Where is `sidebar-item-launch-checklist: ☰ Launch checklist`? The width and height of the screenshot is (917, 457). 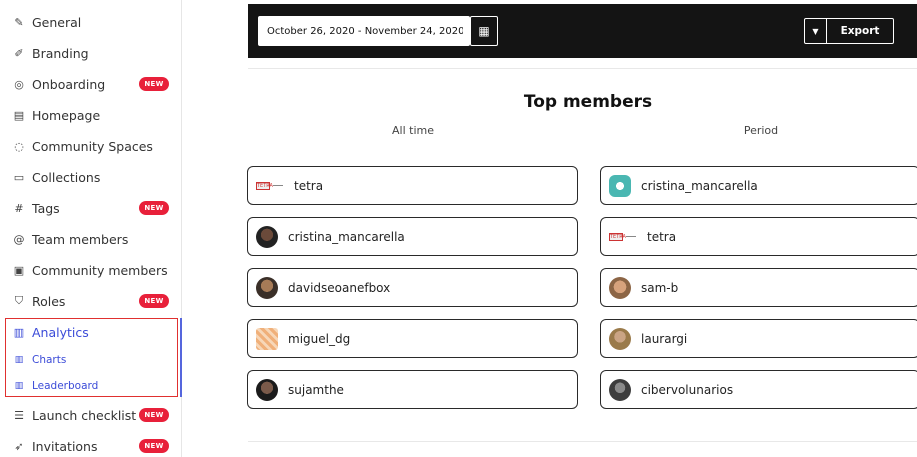
sidebar-item-launch-checklist: ☰ Launch checklist is located at coordinates (74, 415).